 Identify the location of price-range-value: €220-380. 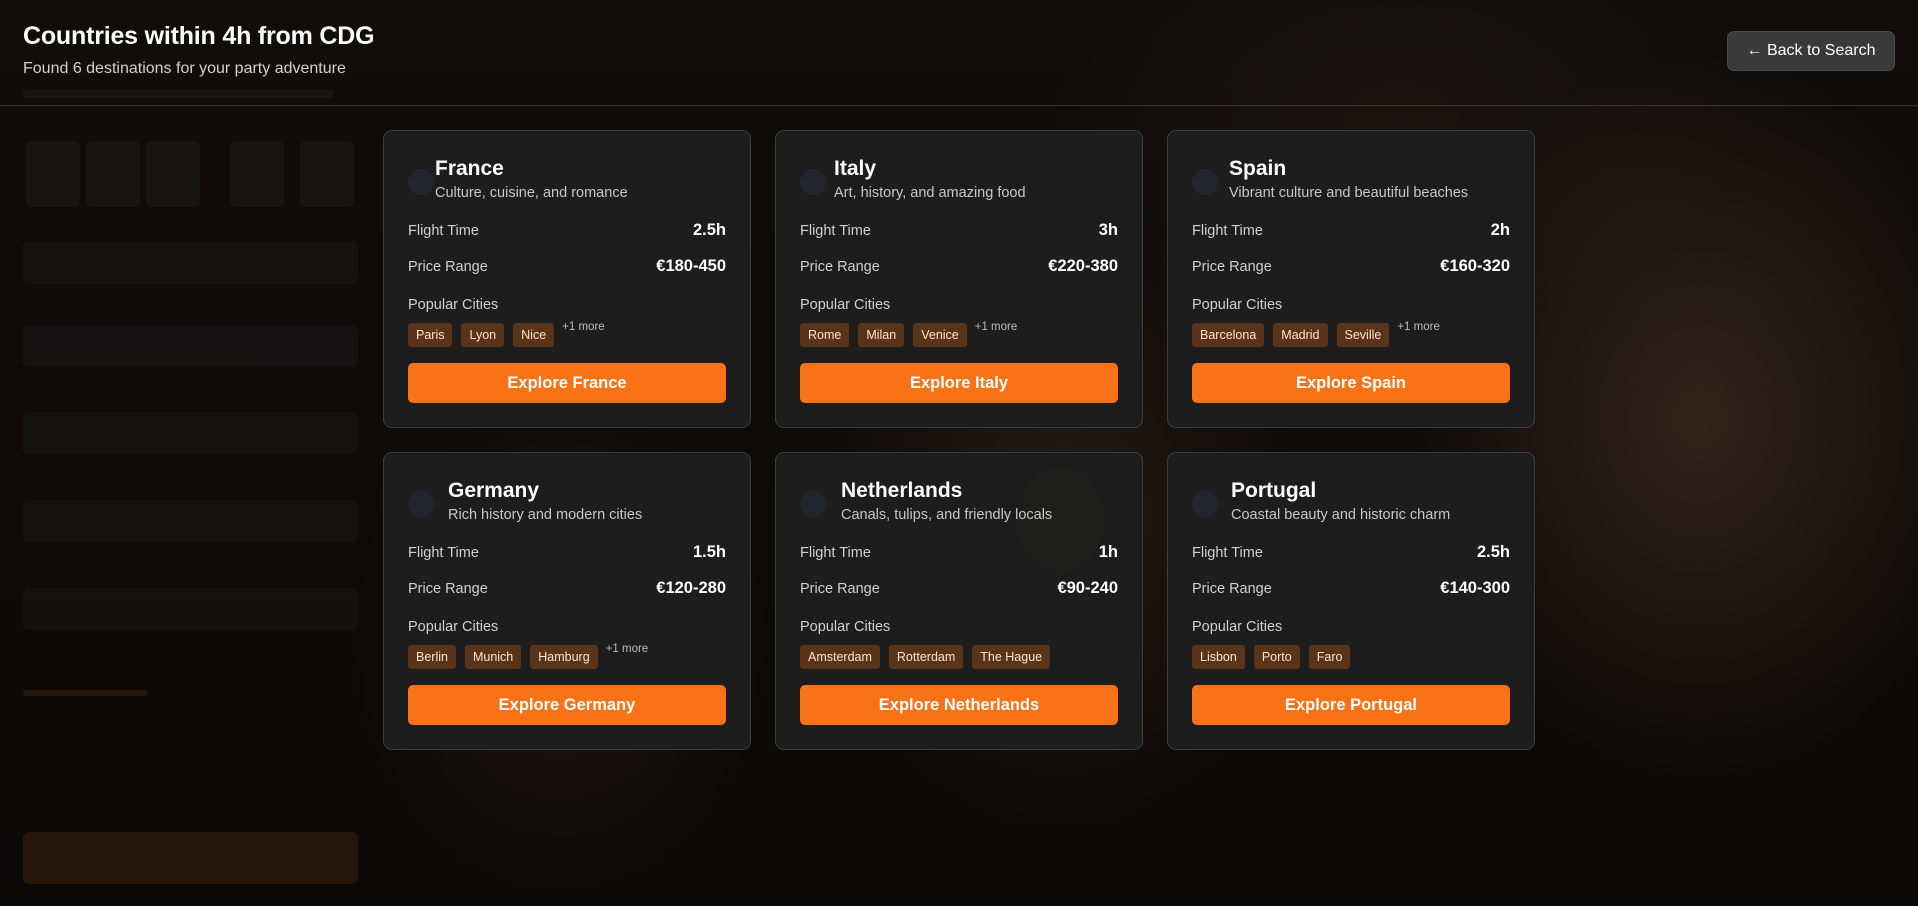
(1083, 266).